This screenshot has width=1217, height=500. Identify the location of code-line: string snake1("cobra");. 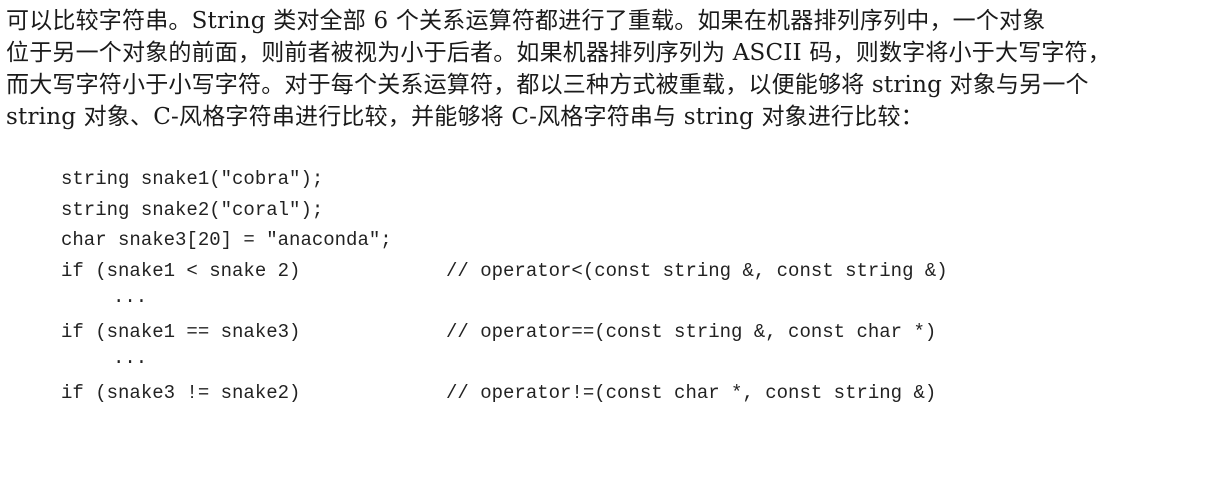
(192, 179).